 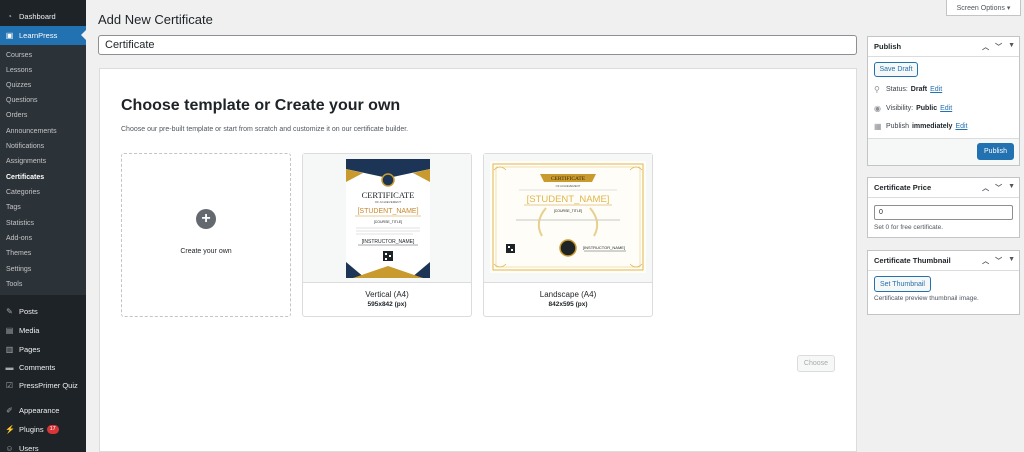 I want to click on price-box-title: Certificate Price, so click(x=903, y=187).